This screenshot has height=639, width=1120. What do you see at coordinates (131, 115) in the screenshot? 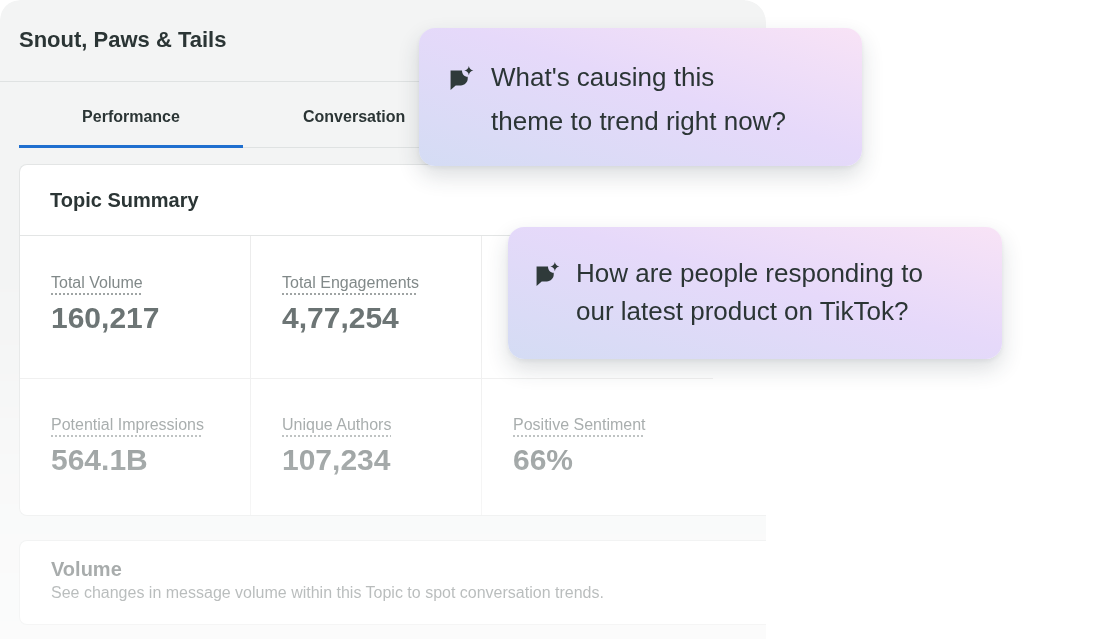
I see `tab: Performance` at bounding box center [131, 115].